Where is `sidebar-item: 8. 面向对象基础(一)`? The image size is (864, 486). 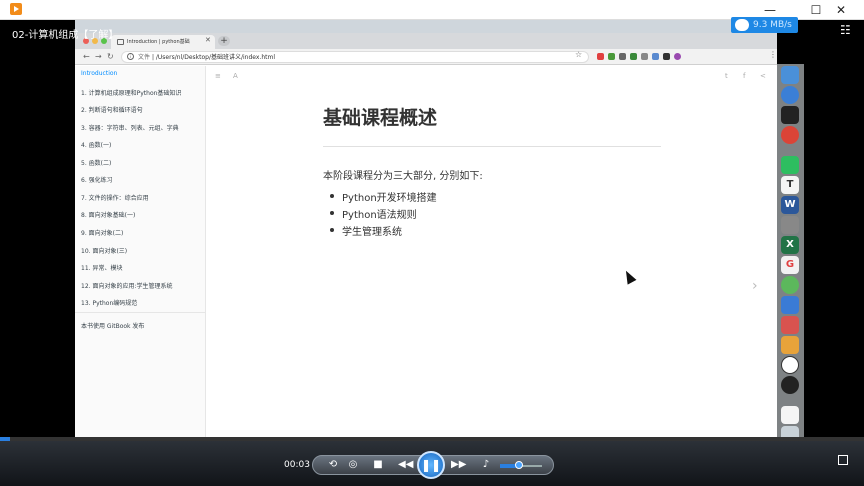
sidebar-item: 8. 面向对象基础(一) is located at coordinates (108, 215).